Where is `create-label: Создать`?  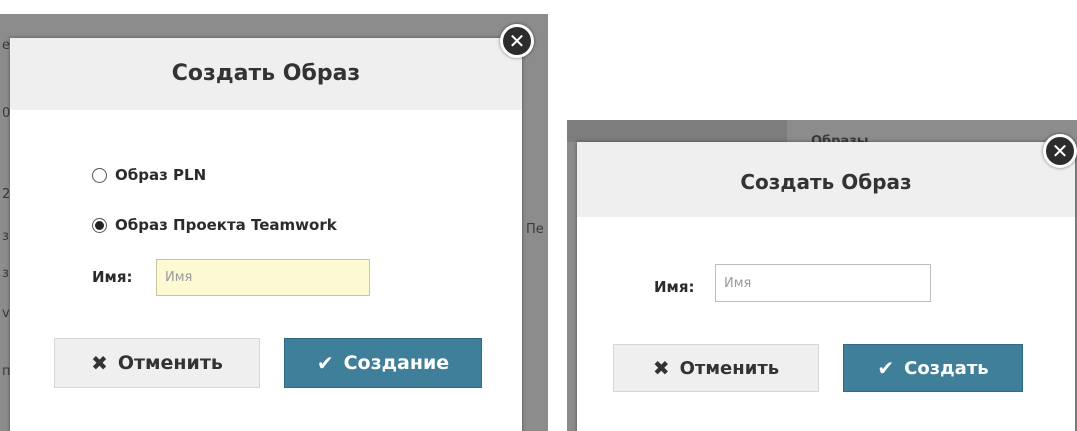 create-label: Создать is located at coordinates (946, 368).